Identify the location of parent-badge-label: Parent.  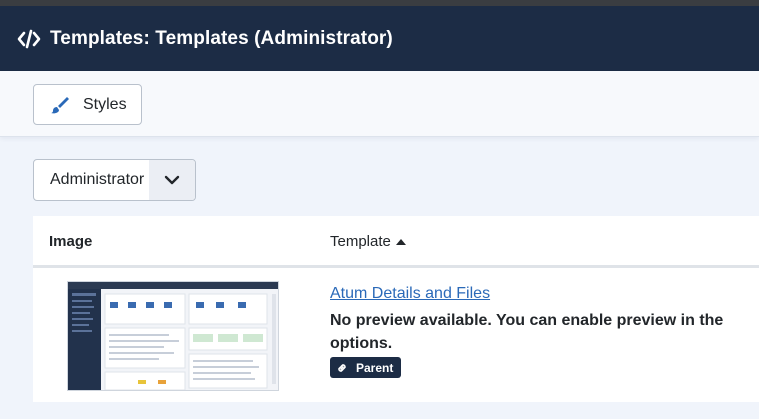
(375, 367).